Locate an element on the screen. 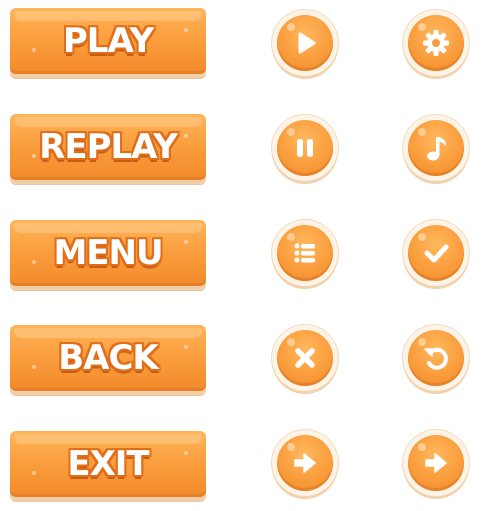 Image resolution: width=489 pixels, height=511 pixels. close-icon is located at coordinates (305, 358).